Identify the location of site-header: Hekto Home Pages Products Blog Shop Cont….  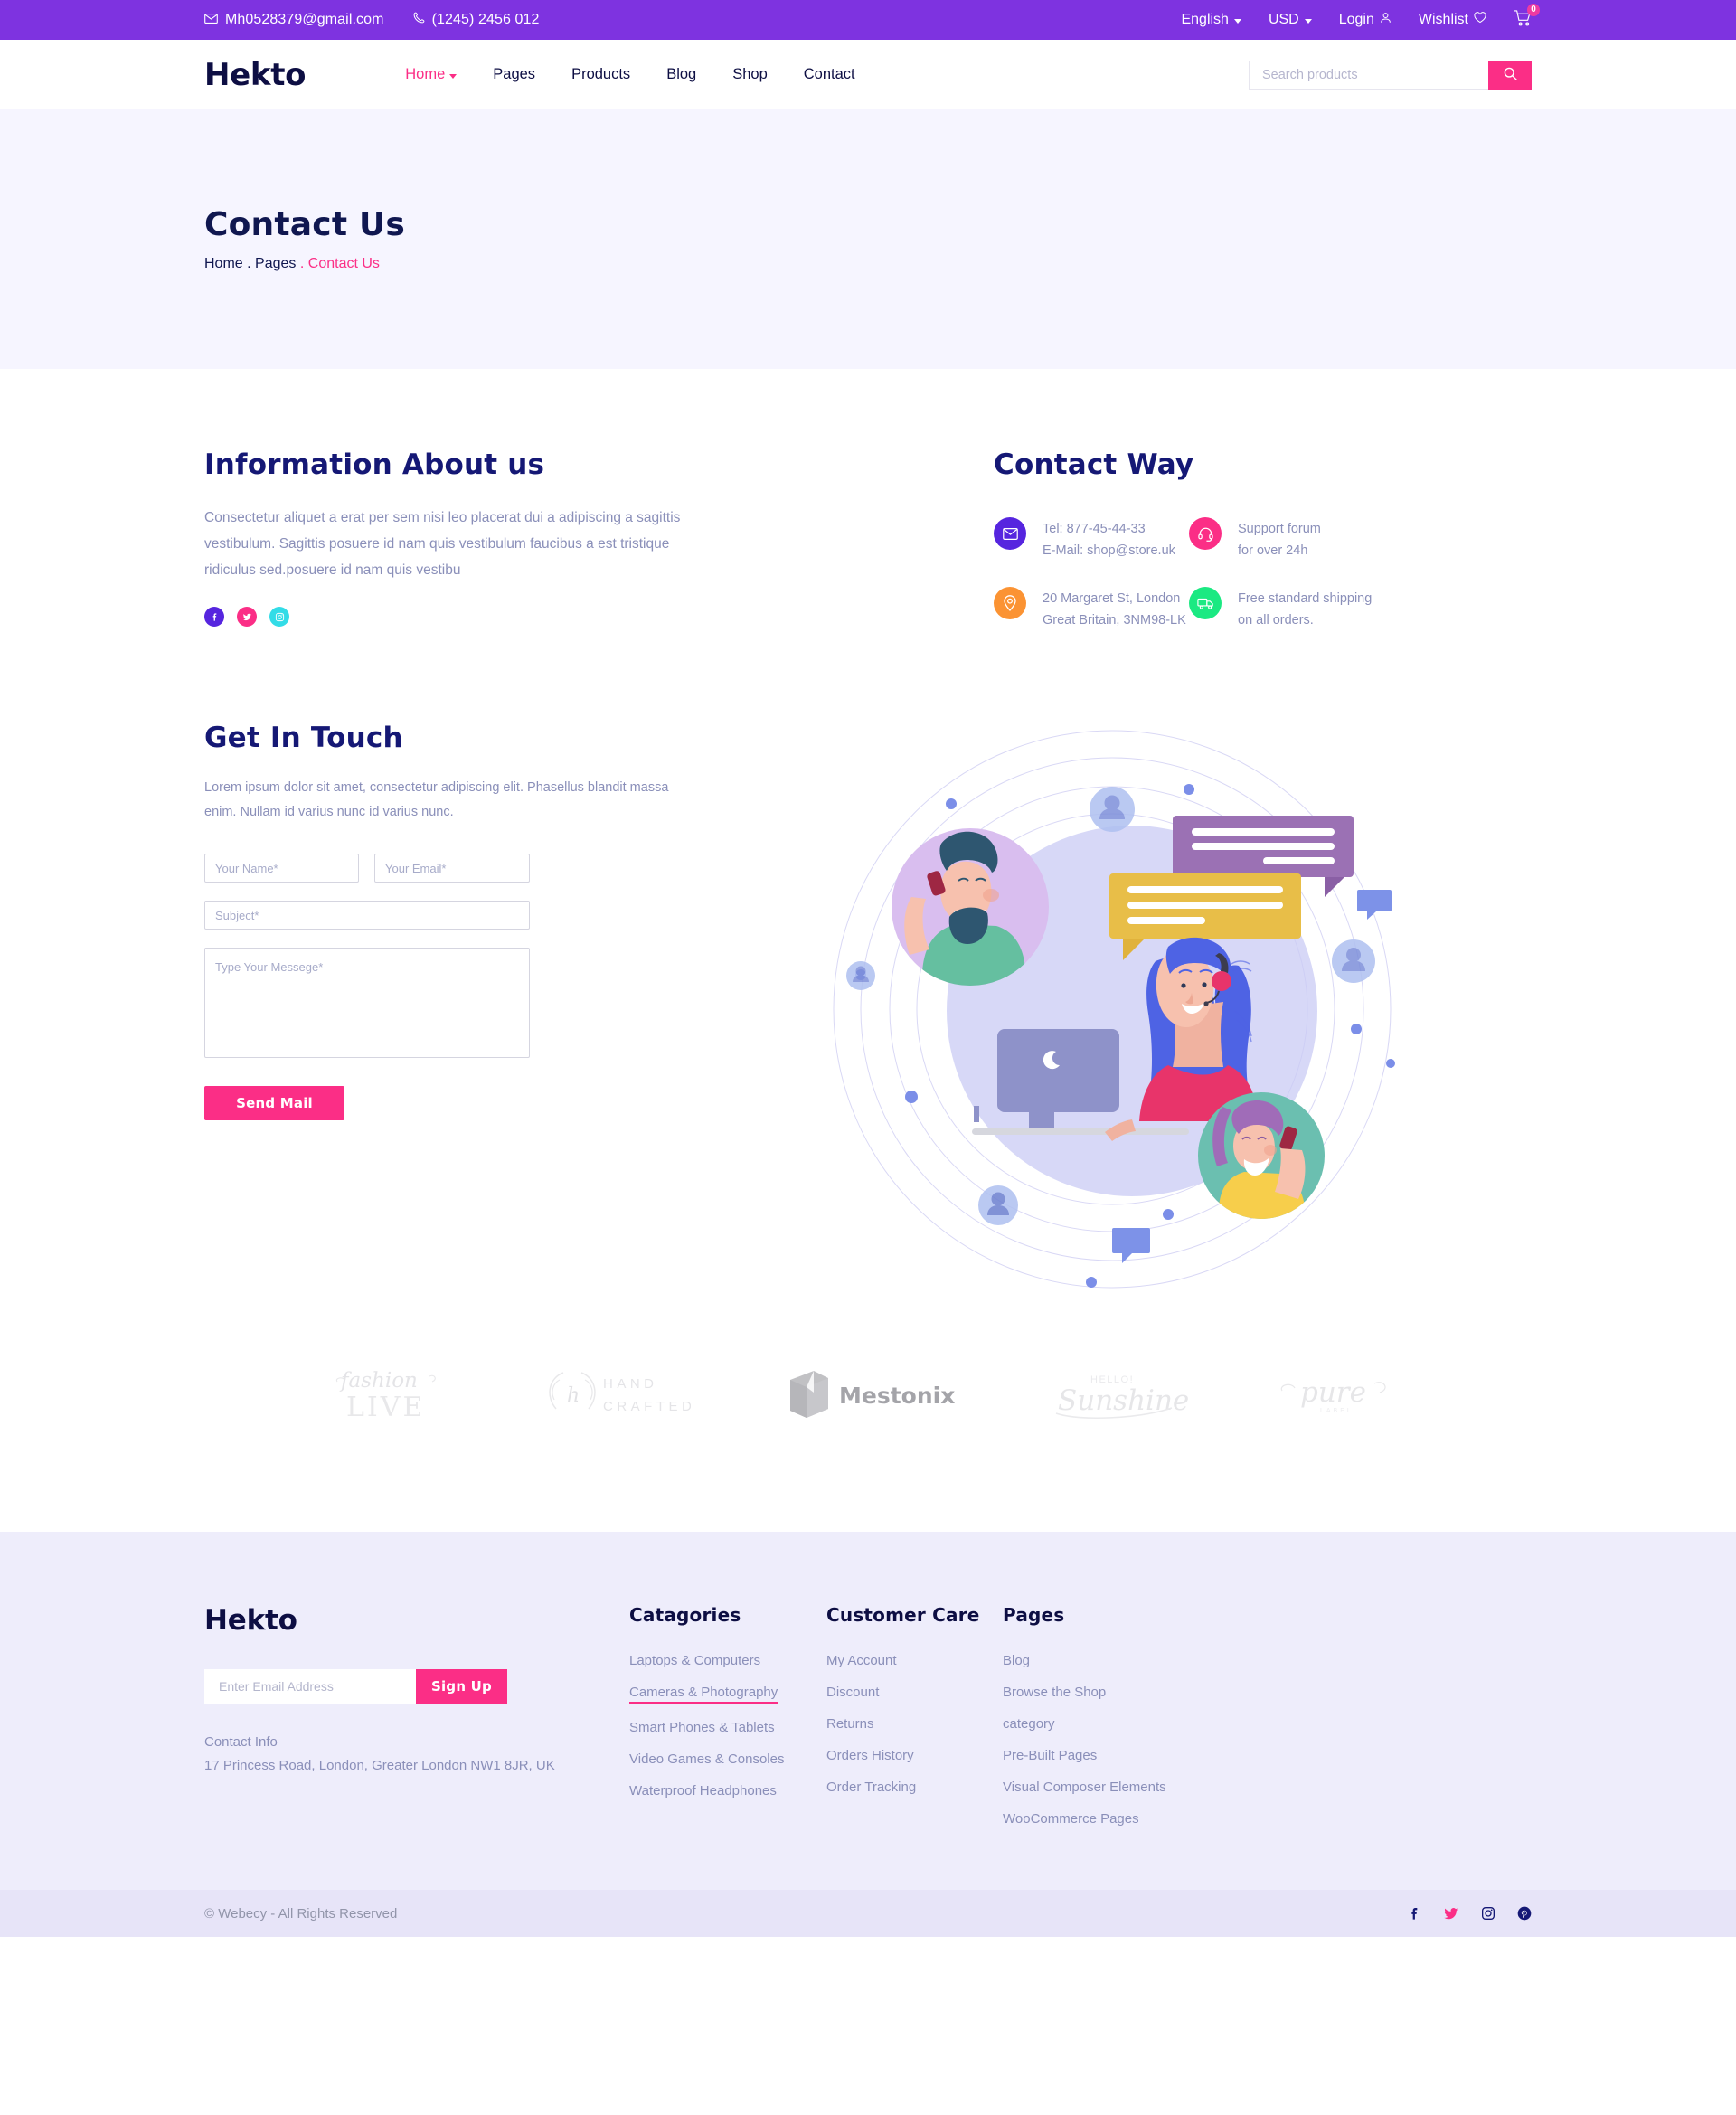
(868, 74).